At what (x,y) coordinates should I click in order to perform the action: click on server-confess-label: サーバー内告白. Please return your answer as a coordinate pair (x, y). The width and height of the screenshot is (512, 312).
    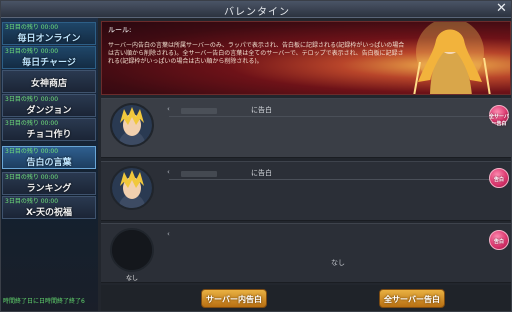
    Looking at the image, I should click on (234, 299).